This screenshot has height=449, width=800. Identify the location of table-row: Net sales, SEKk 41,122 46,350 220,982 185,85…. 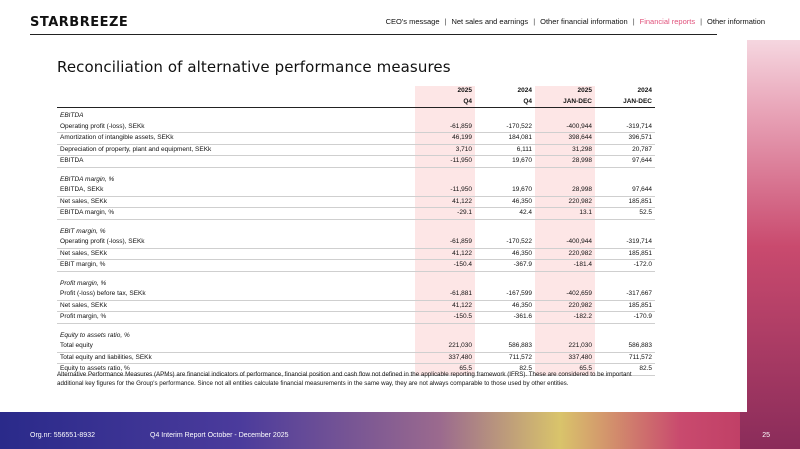
(356, 306).